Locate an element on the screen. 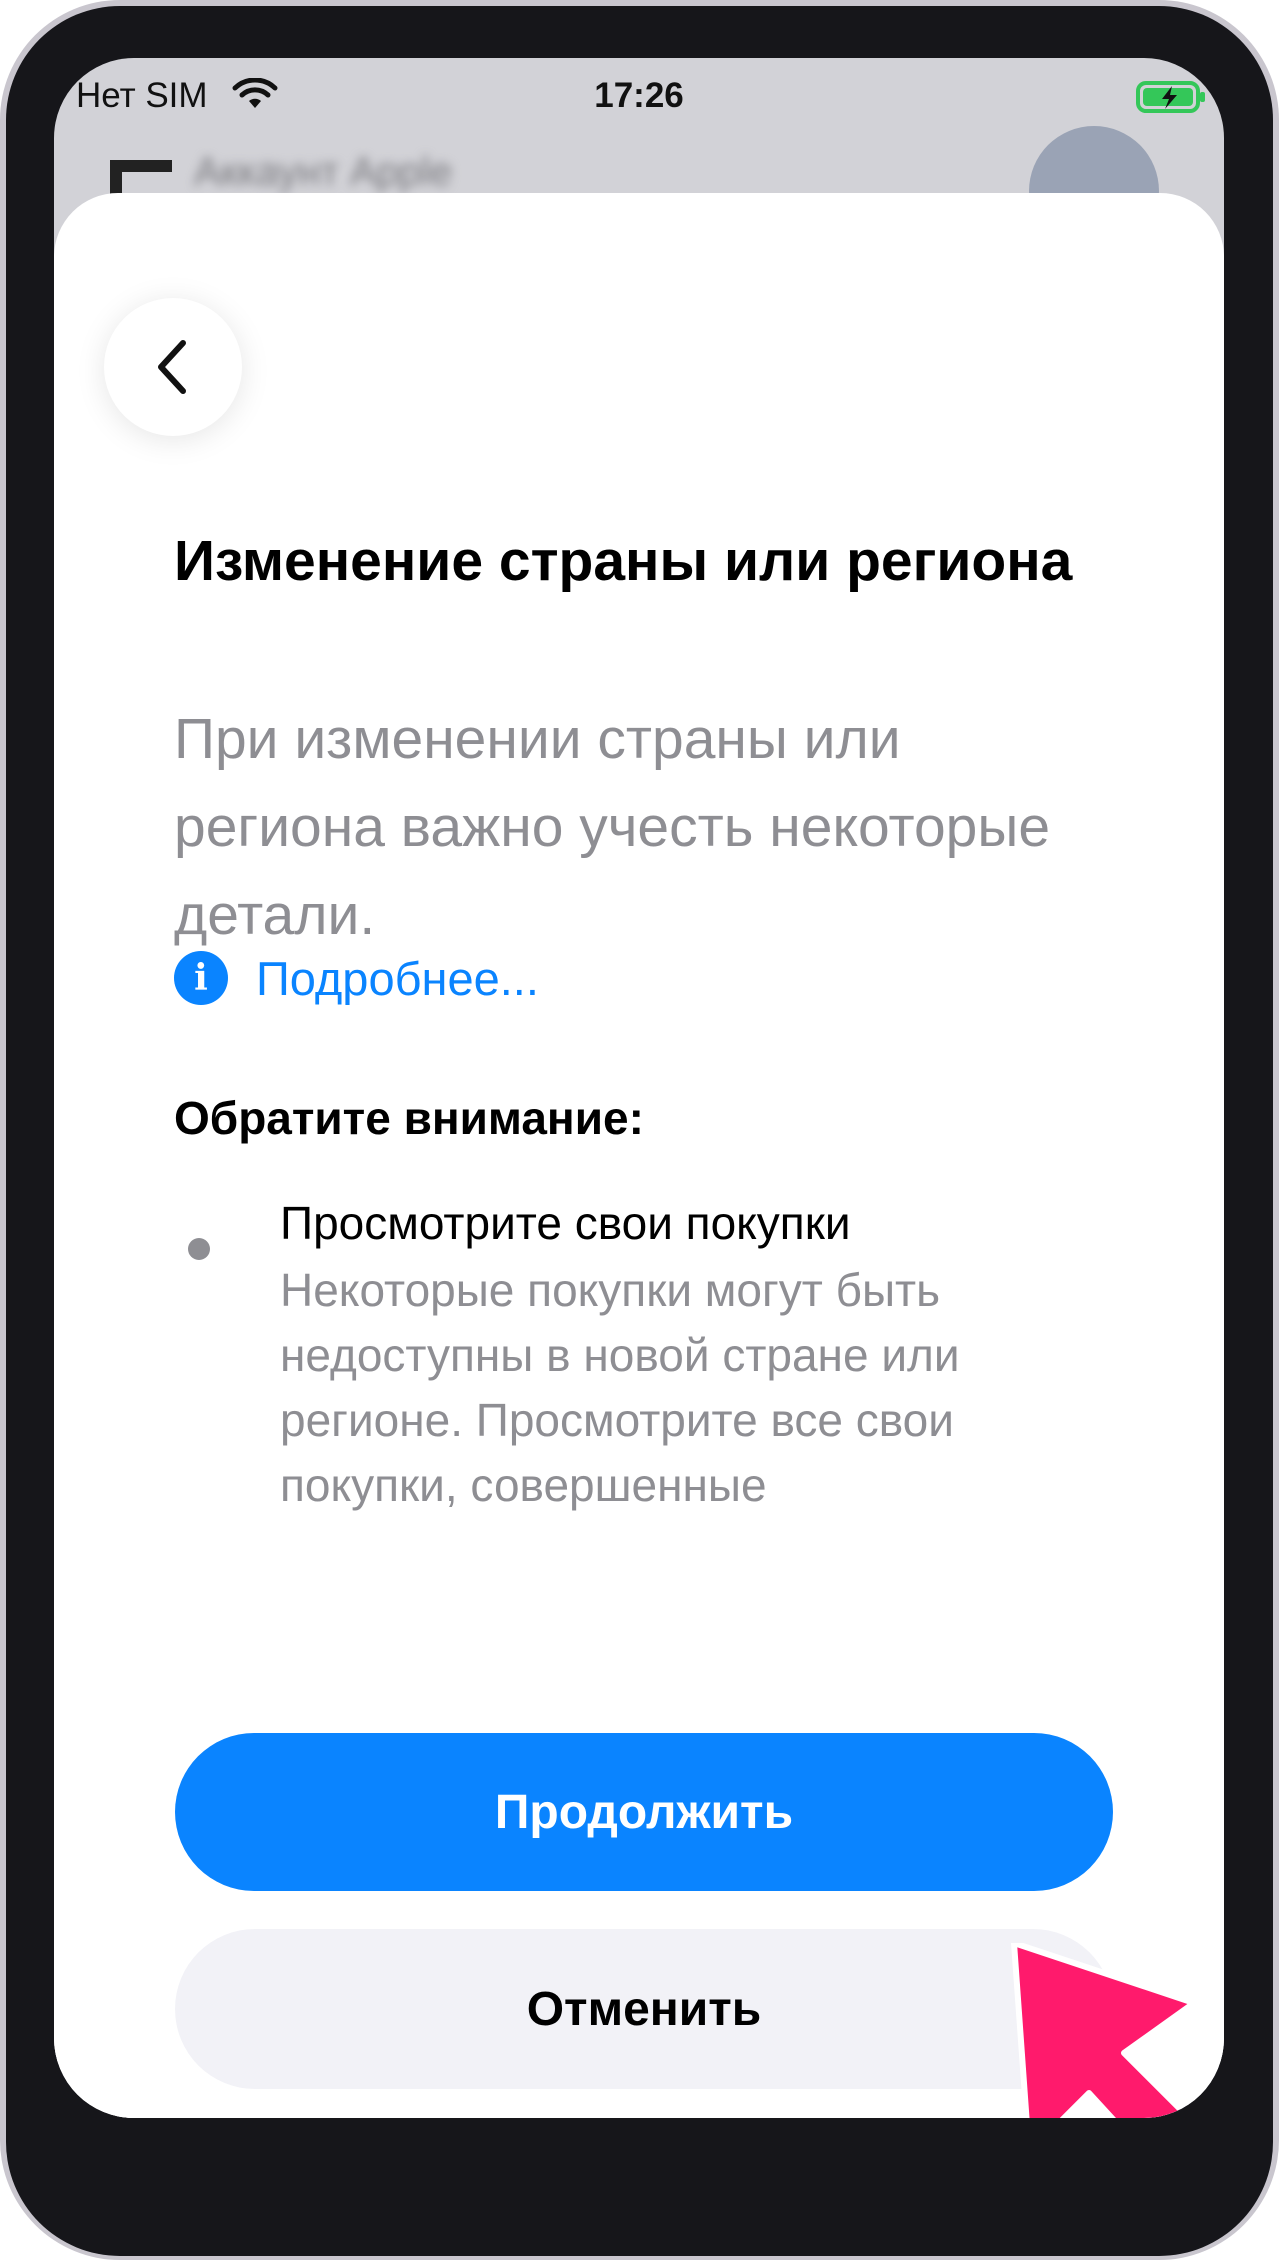  info-icon: i is located at coordinates (201, 978).